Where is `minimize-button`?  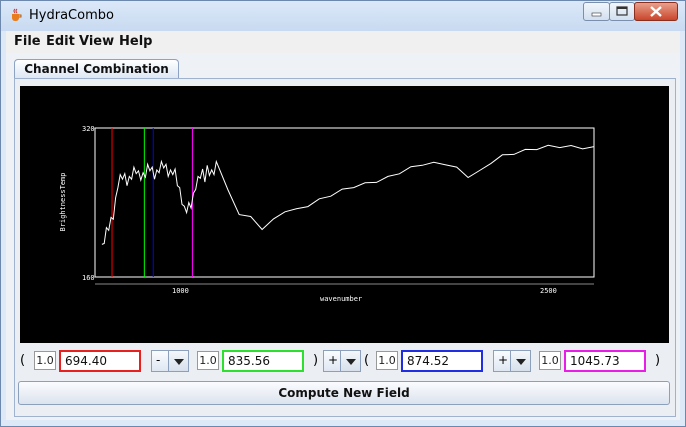 minimize-button is located at coordinates (596, 11).